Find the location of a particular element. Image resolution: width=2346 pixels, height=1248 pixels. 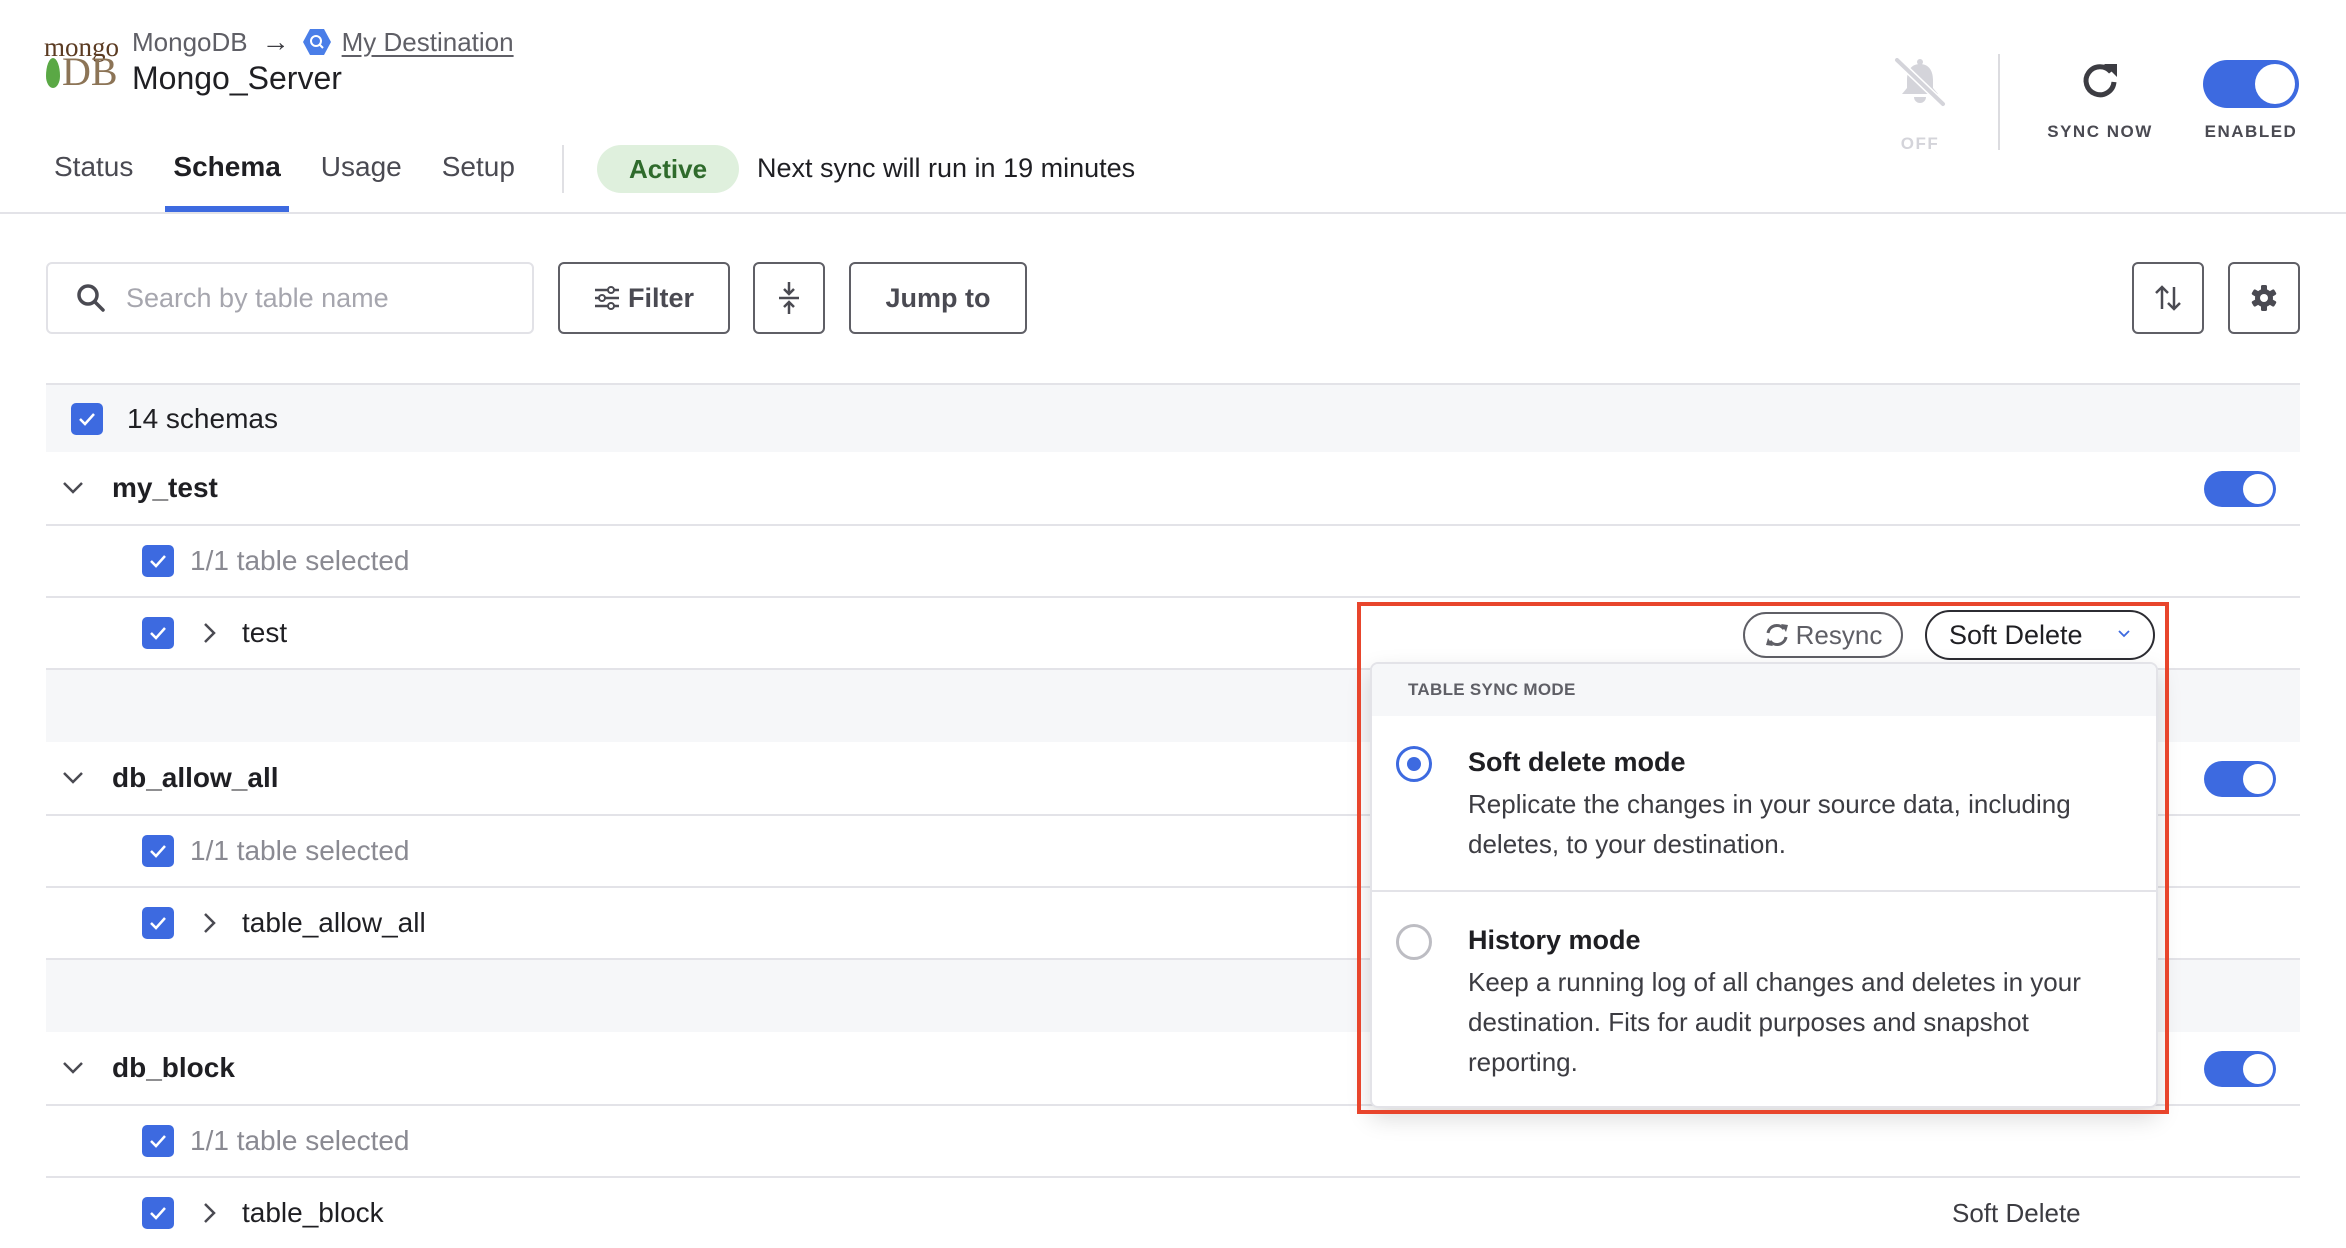

connector-enabled-toggle is located at coordinates (2251, 84).